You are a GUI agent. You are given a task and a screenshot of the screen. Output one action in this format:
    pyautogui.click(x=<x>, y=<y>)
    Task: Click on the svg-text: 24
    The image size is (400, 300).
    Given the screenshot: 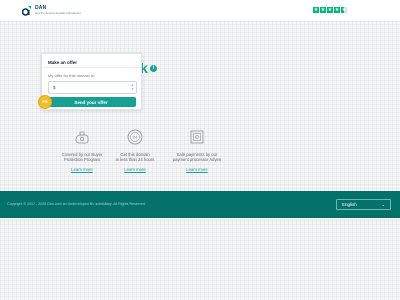 What is the action you would take?
    pyautogui.click(x=135, y=137)
    